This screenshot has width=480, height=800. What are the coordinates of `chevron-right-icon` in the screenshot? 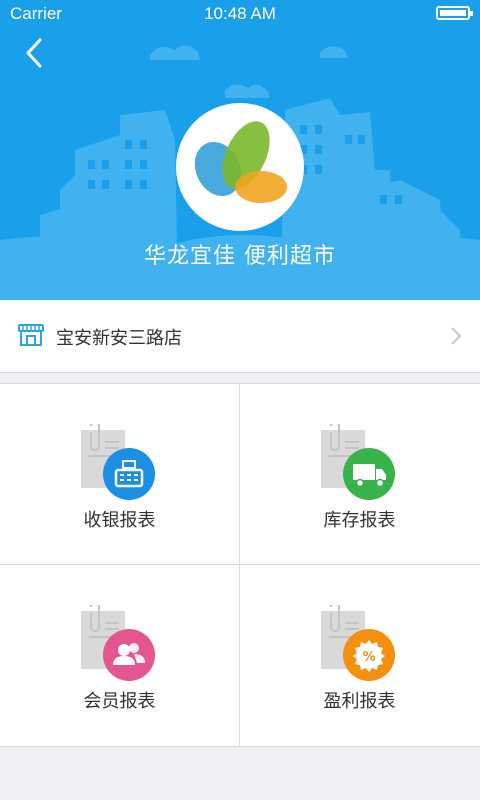 It's located at (456, 336).